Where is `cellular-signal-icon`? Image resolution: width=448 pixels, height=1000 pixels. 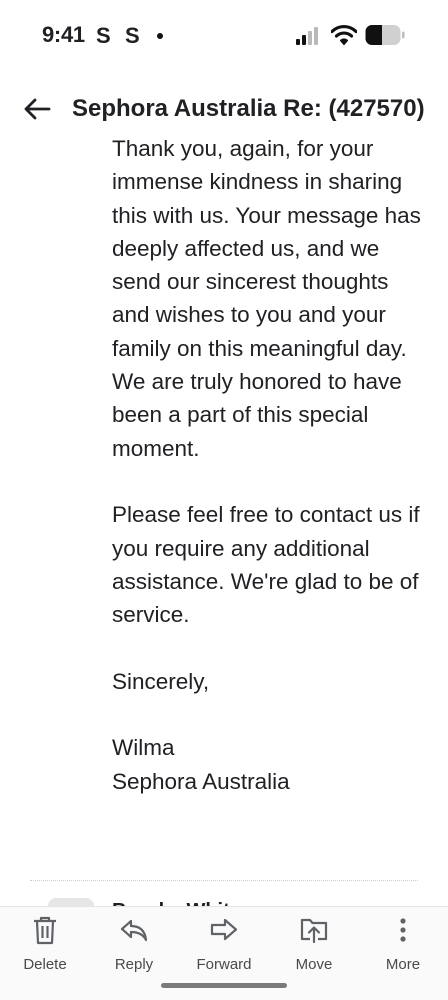 cellular-signal-icon is located at coordinates (309, 35).